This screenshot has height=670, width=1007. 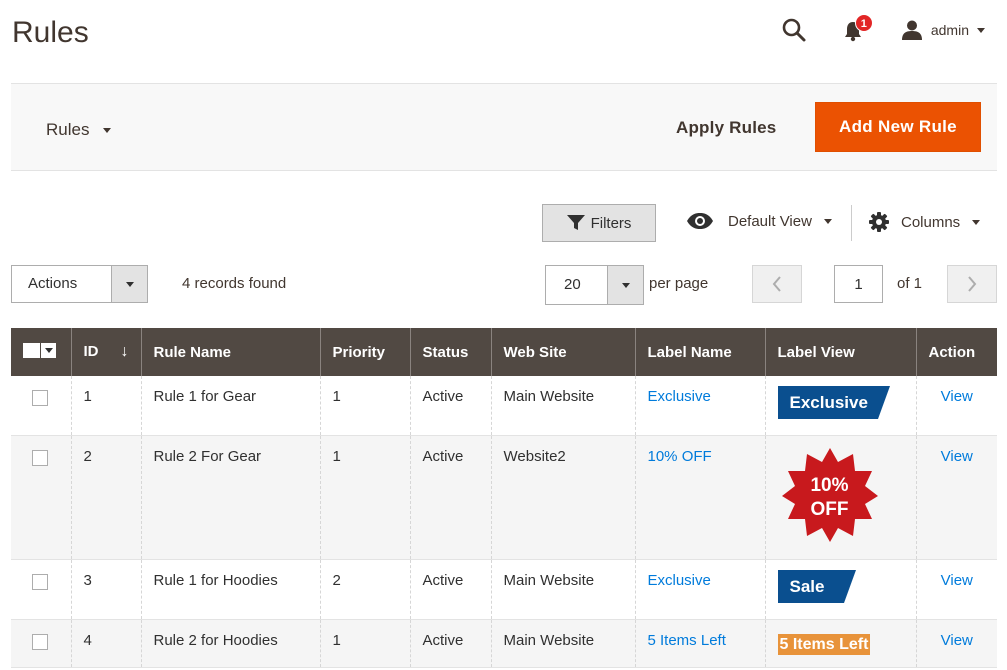 I want to click on column-header-id: ID ↓, so click(x=106, y=352).